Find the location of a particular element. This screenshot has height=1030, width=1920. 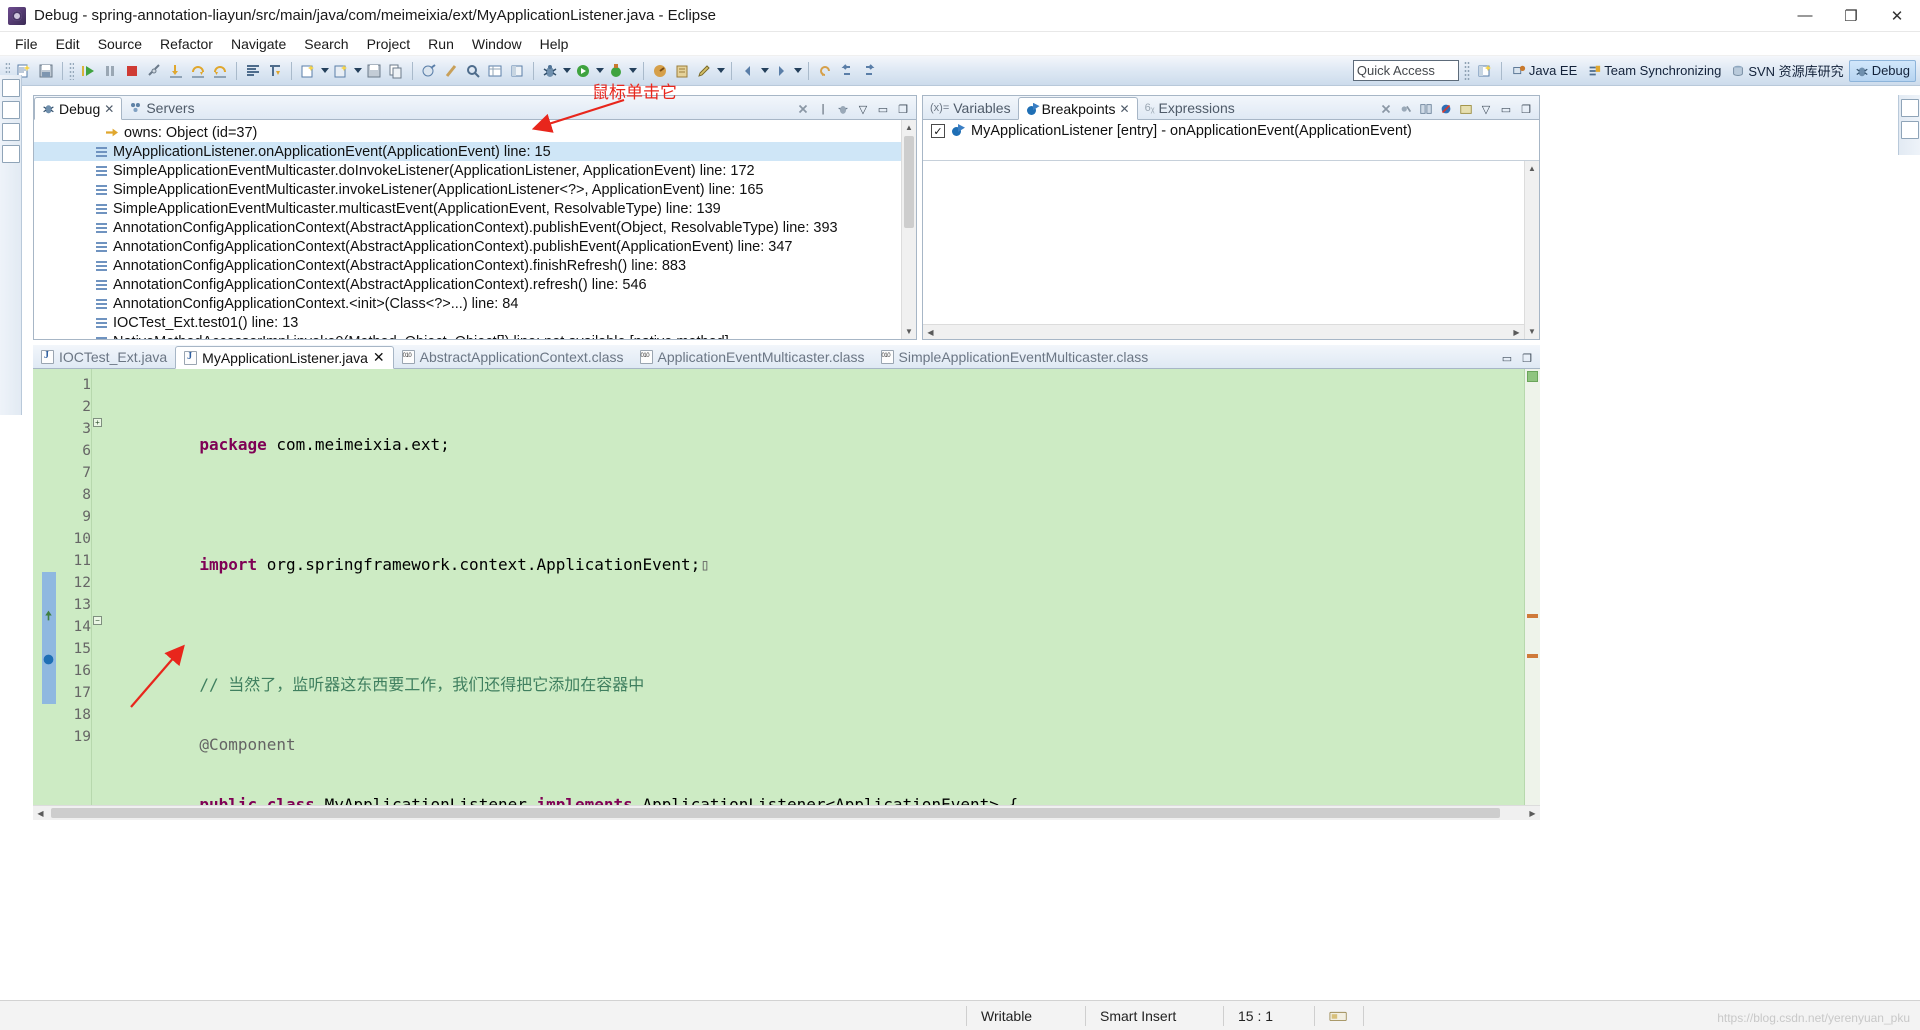

menu-search: Search is located at coordinates (326, 44).